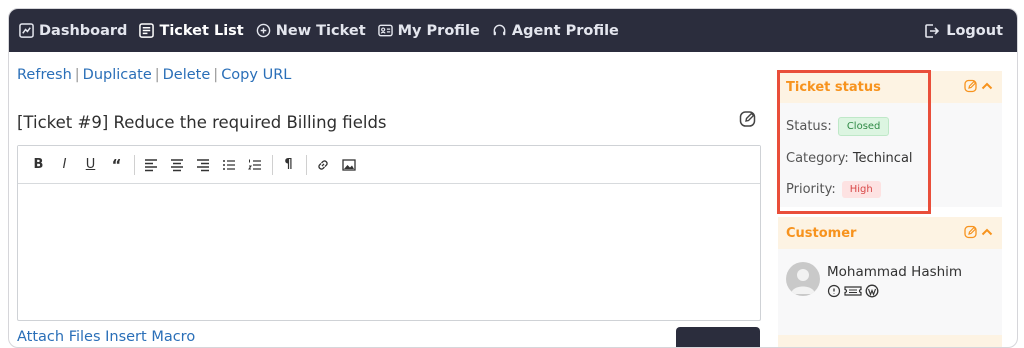 The width and height of the screenshot is (1024, 348). I want to click on list-icon, so click(147, 30).